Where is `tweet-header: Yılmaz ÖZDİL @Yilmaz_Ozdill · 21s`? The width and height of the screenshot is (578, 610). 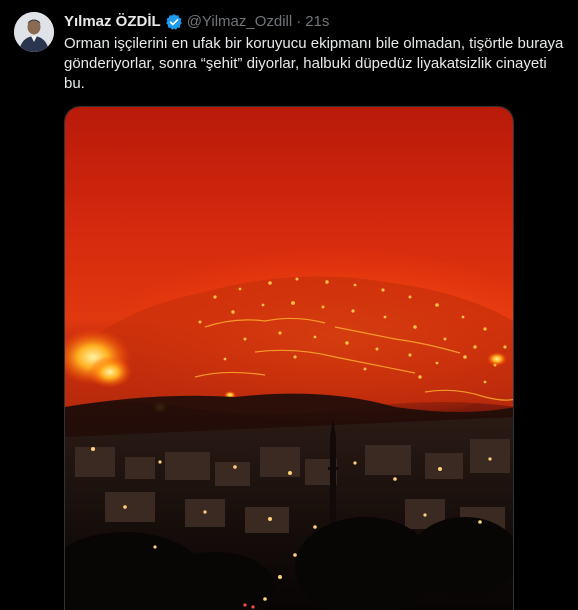
tweet-header: Yılmaz ÖZDİL @Yilmaz_Ozdill · 21s is located at coordinates (321, 22).